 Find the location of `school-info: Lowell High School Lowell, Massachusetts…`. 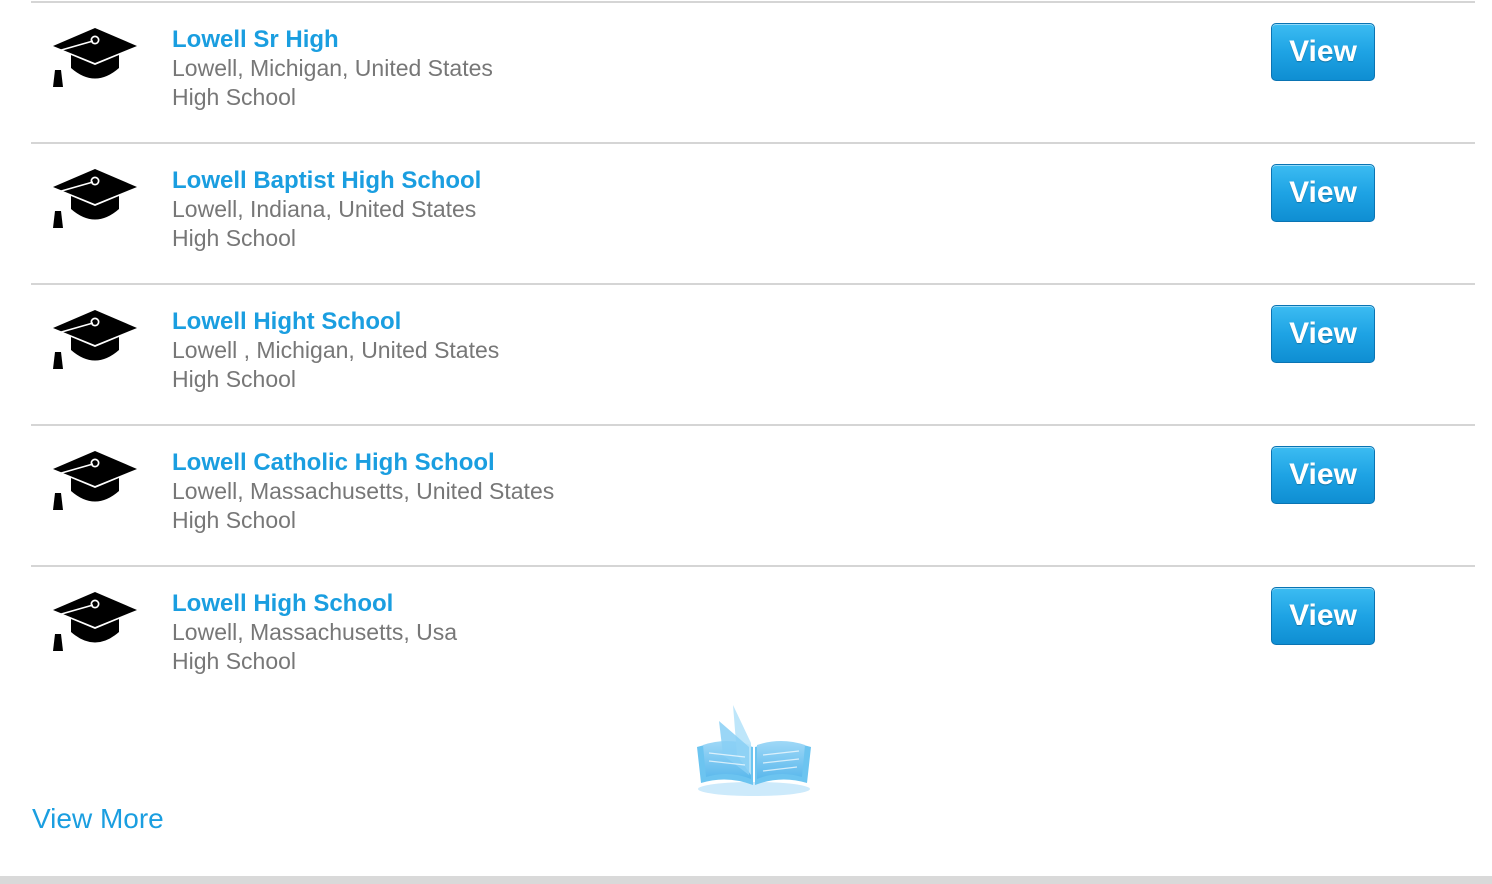

school-info: Lowell High School Lowell, Massachusetts… is located at coordinates (314, 632).